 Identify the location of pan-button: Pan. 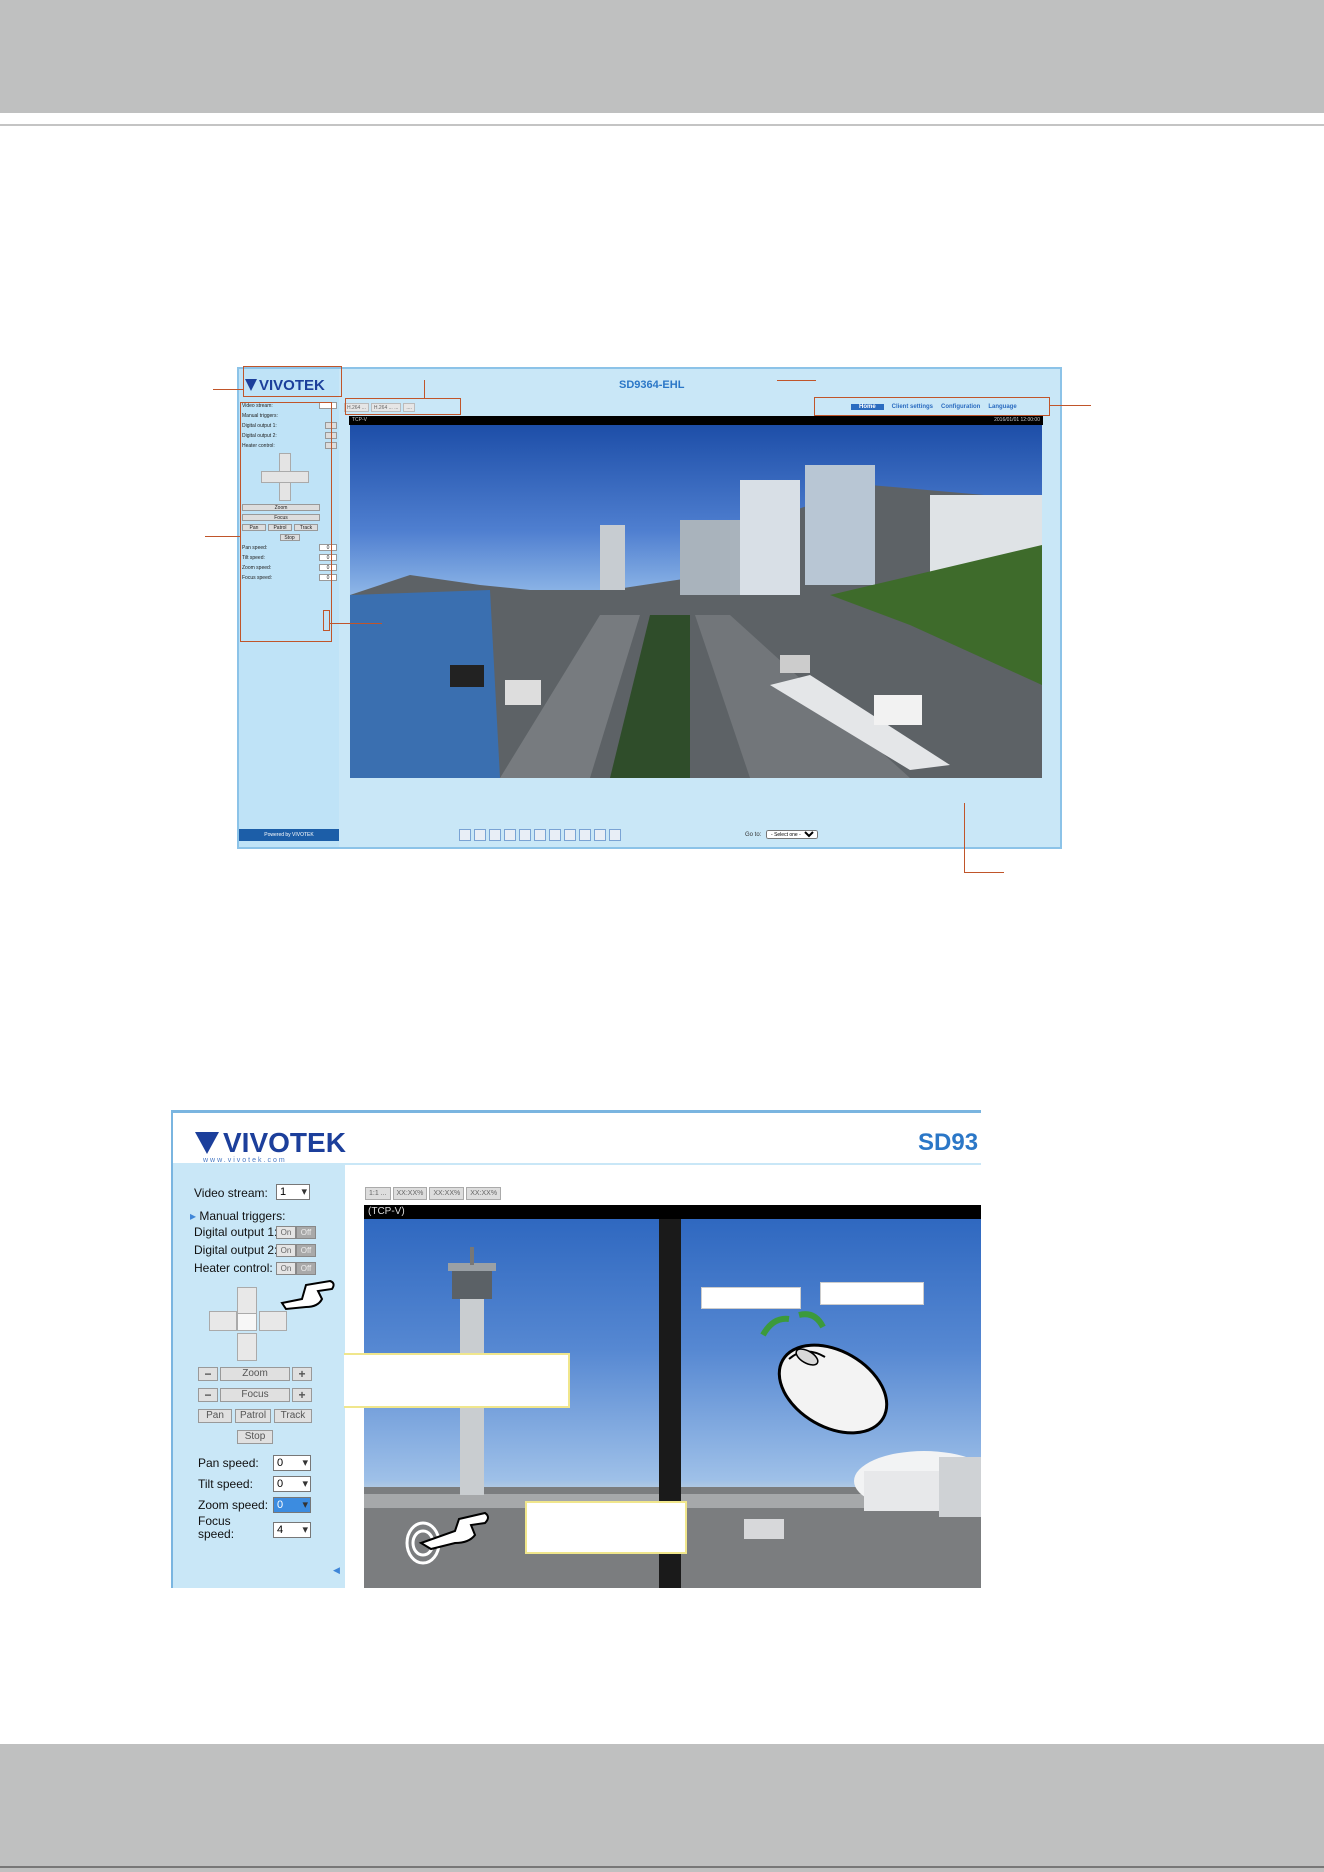
(215, 1416).